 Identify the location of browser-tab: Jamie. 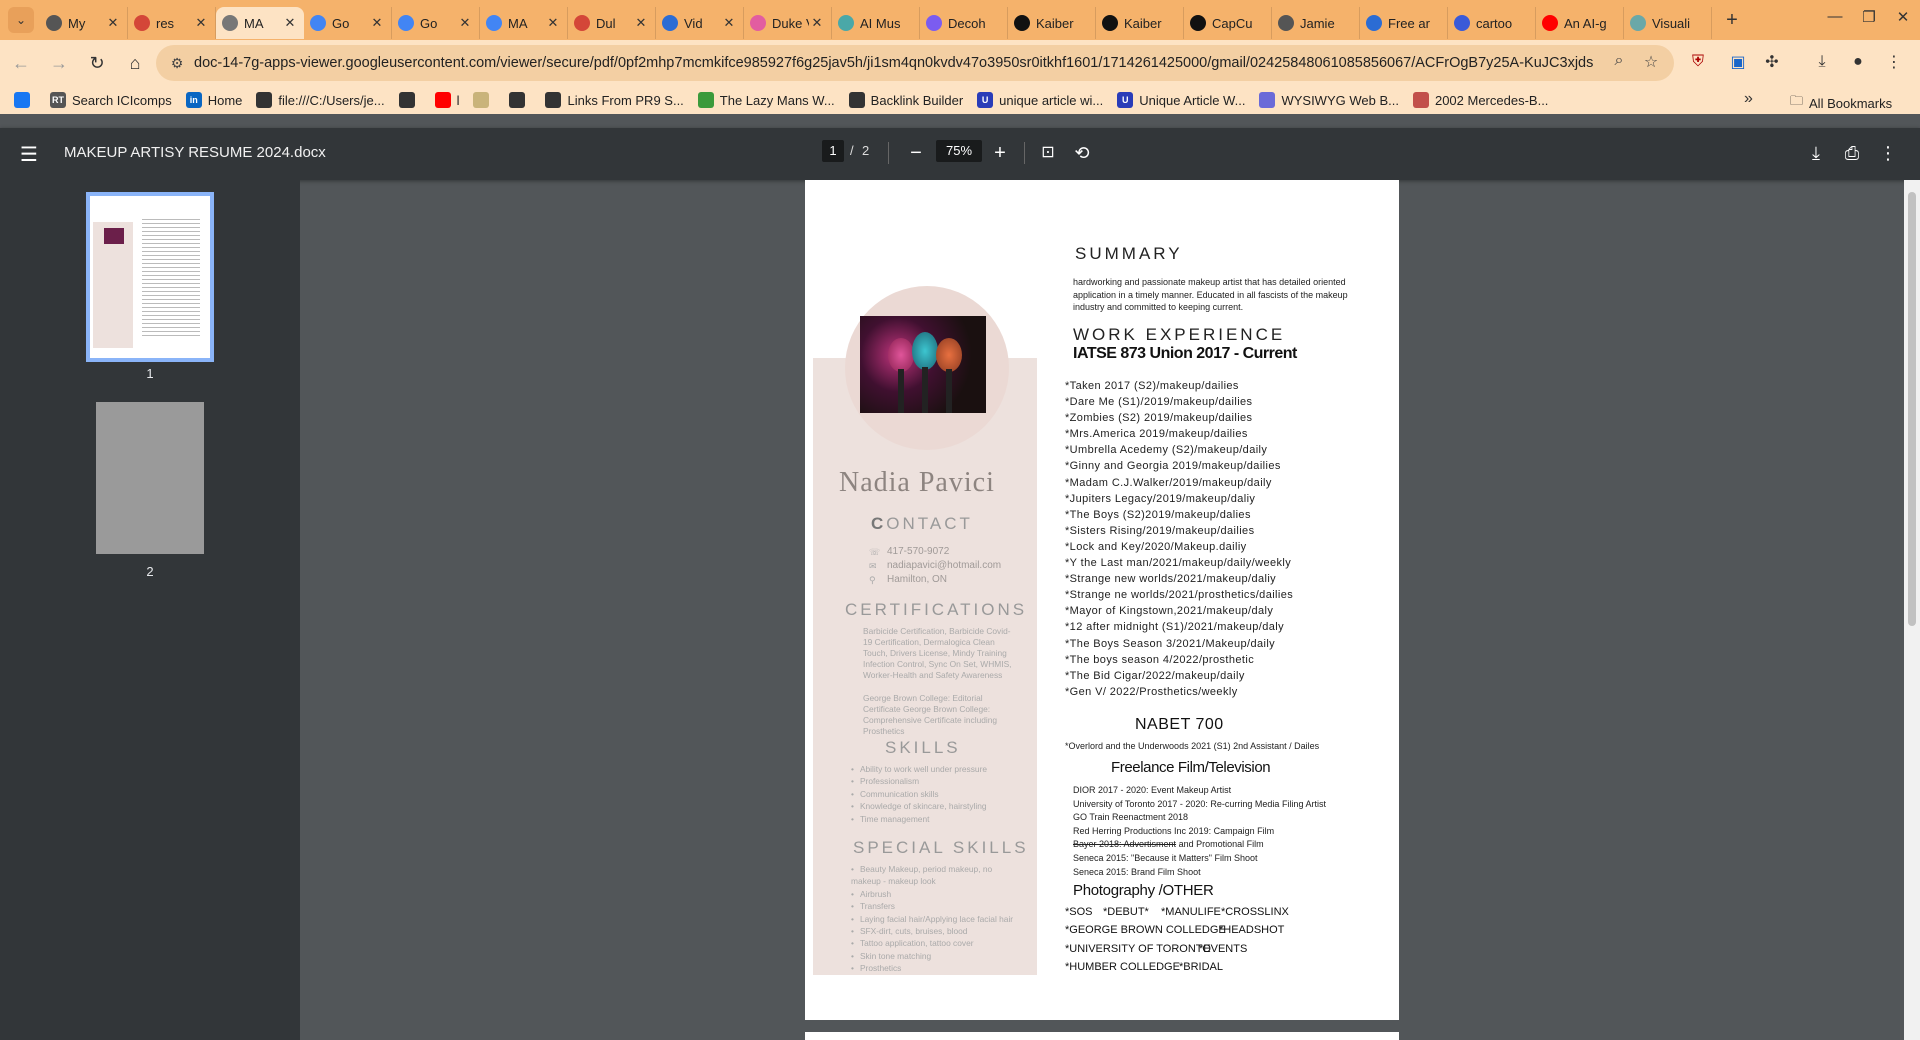
(1316, 23).